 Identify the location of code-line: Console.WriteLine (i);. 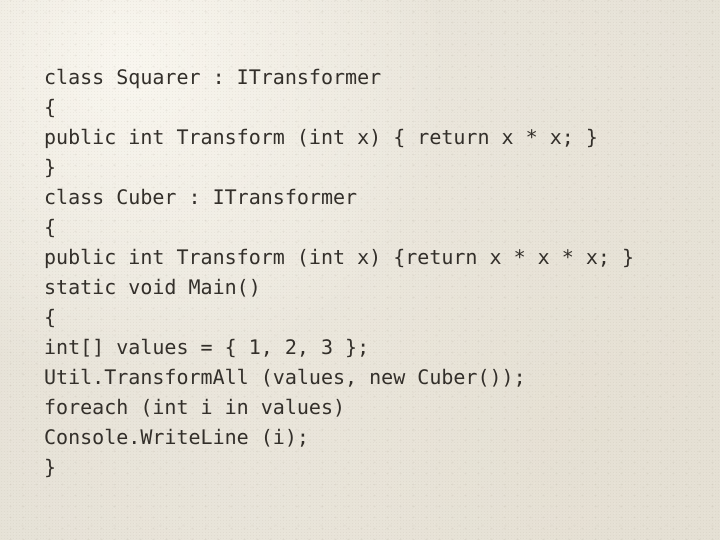
(176, 437).